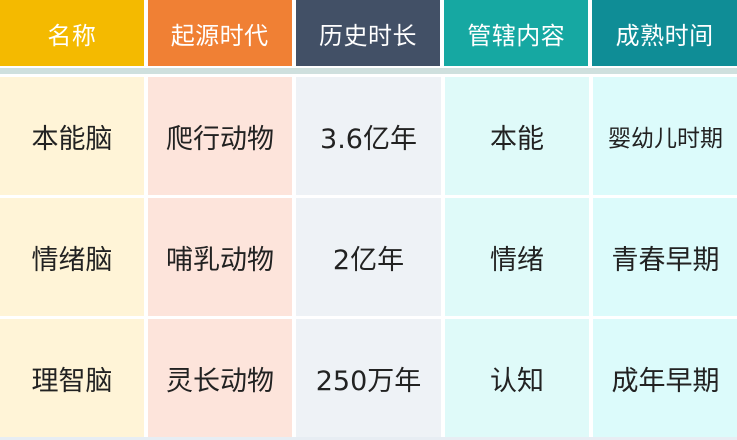  I want to click on row-2-governed-content: 情绪, so click(517, 257).